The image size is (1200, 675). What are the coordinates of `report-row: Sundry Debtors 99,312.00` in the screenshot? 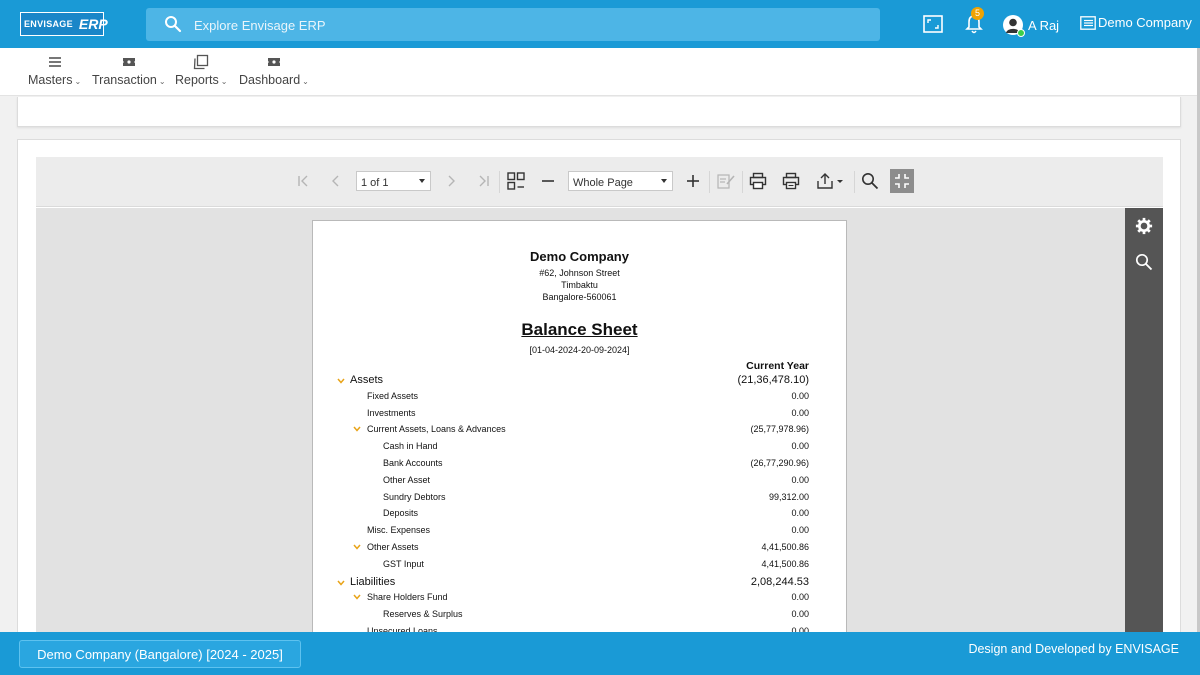 It's located at (579, 499).